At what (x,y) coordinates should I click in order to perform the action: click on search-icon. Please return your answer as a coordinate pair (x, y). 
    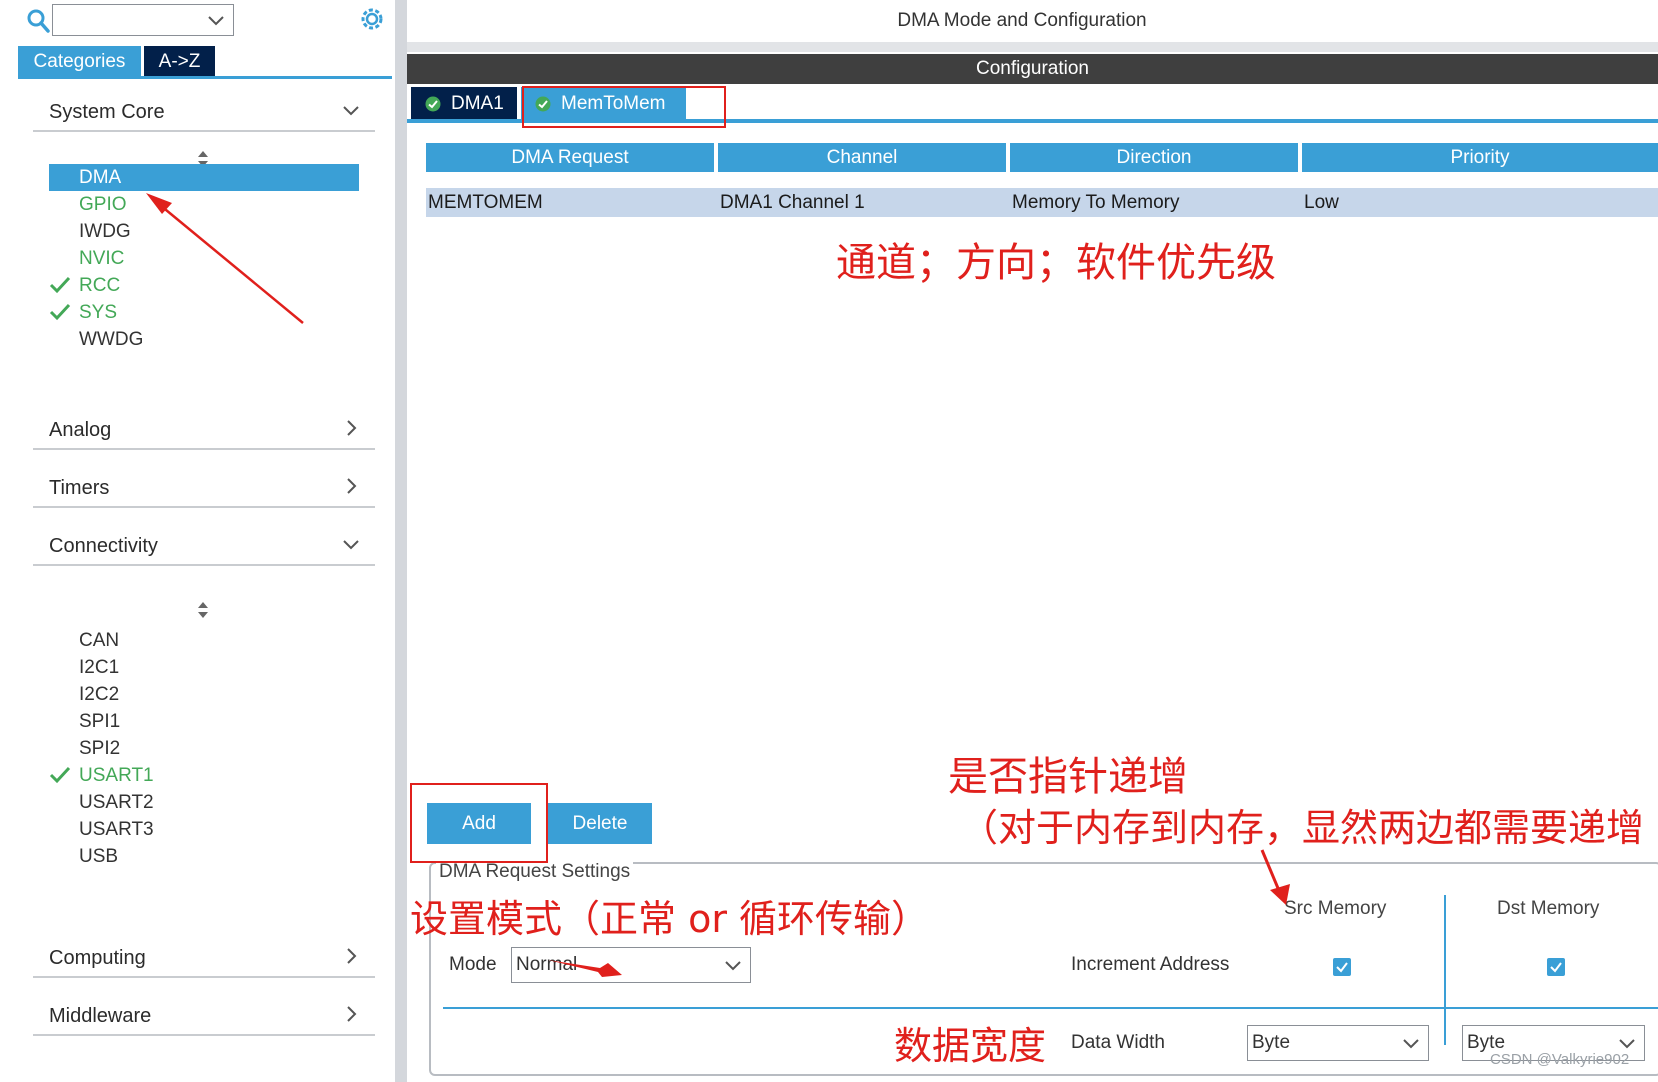
    Looking at the image, I should click on (38, 21).